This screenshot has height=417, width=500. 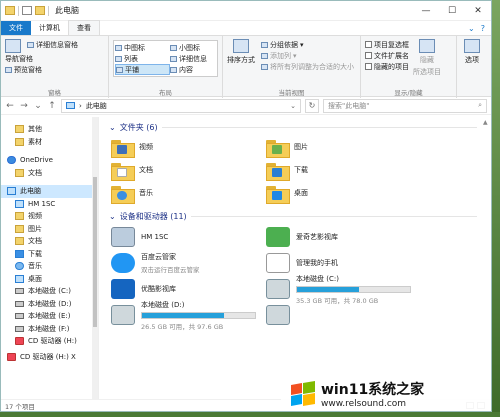 What do you see at coordinates (95, 252) in the screenshot?
I see `scrollbar-thumb` at bounding box center [95, 252].